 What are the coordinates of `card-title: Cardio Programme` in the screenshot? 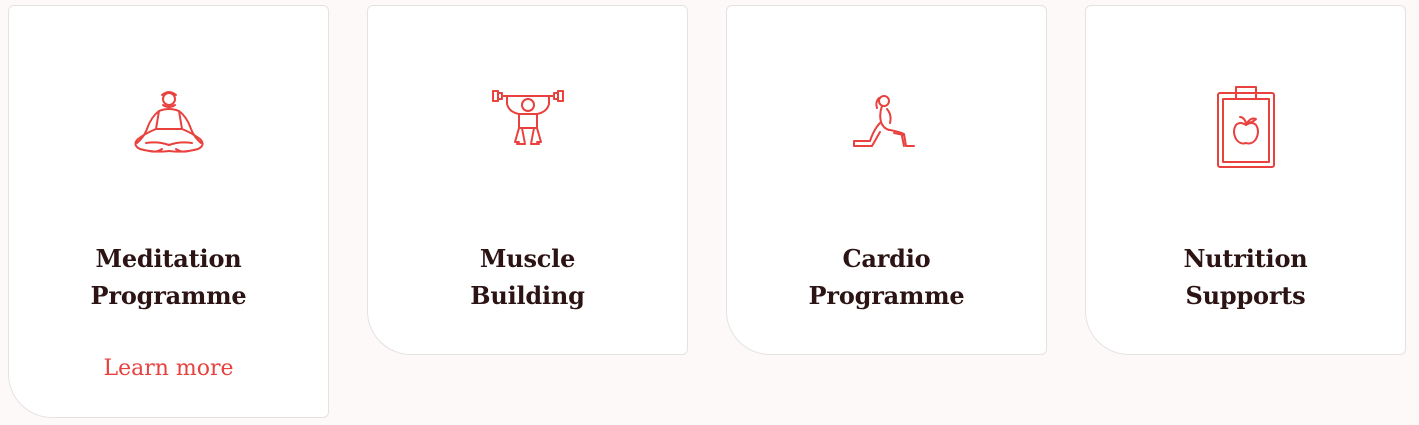 It's located at (886, 277).